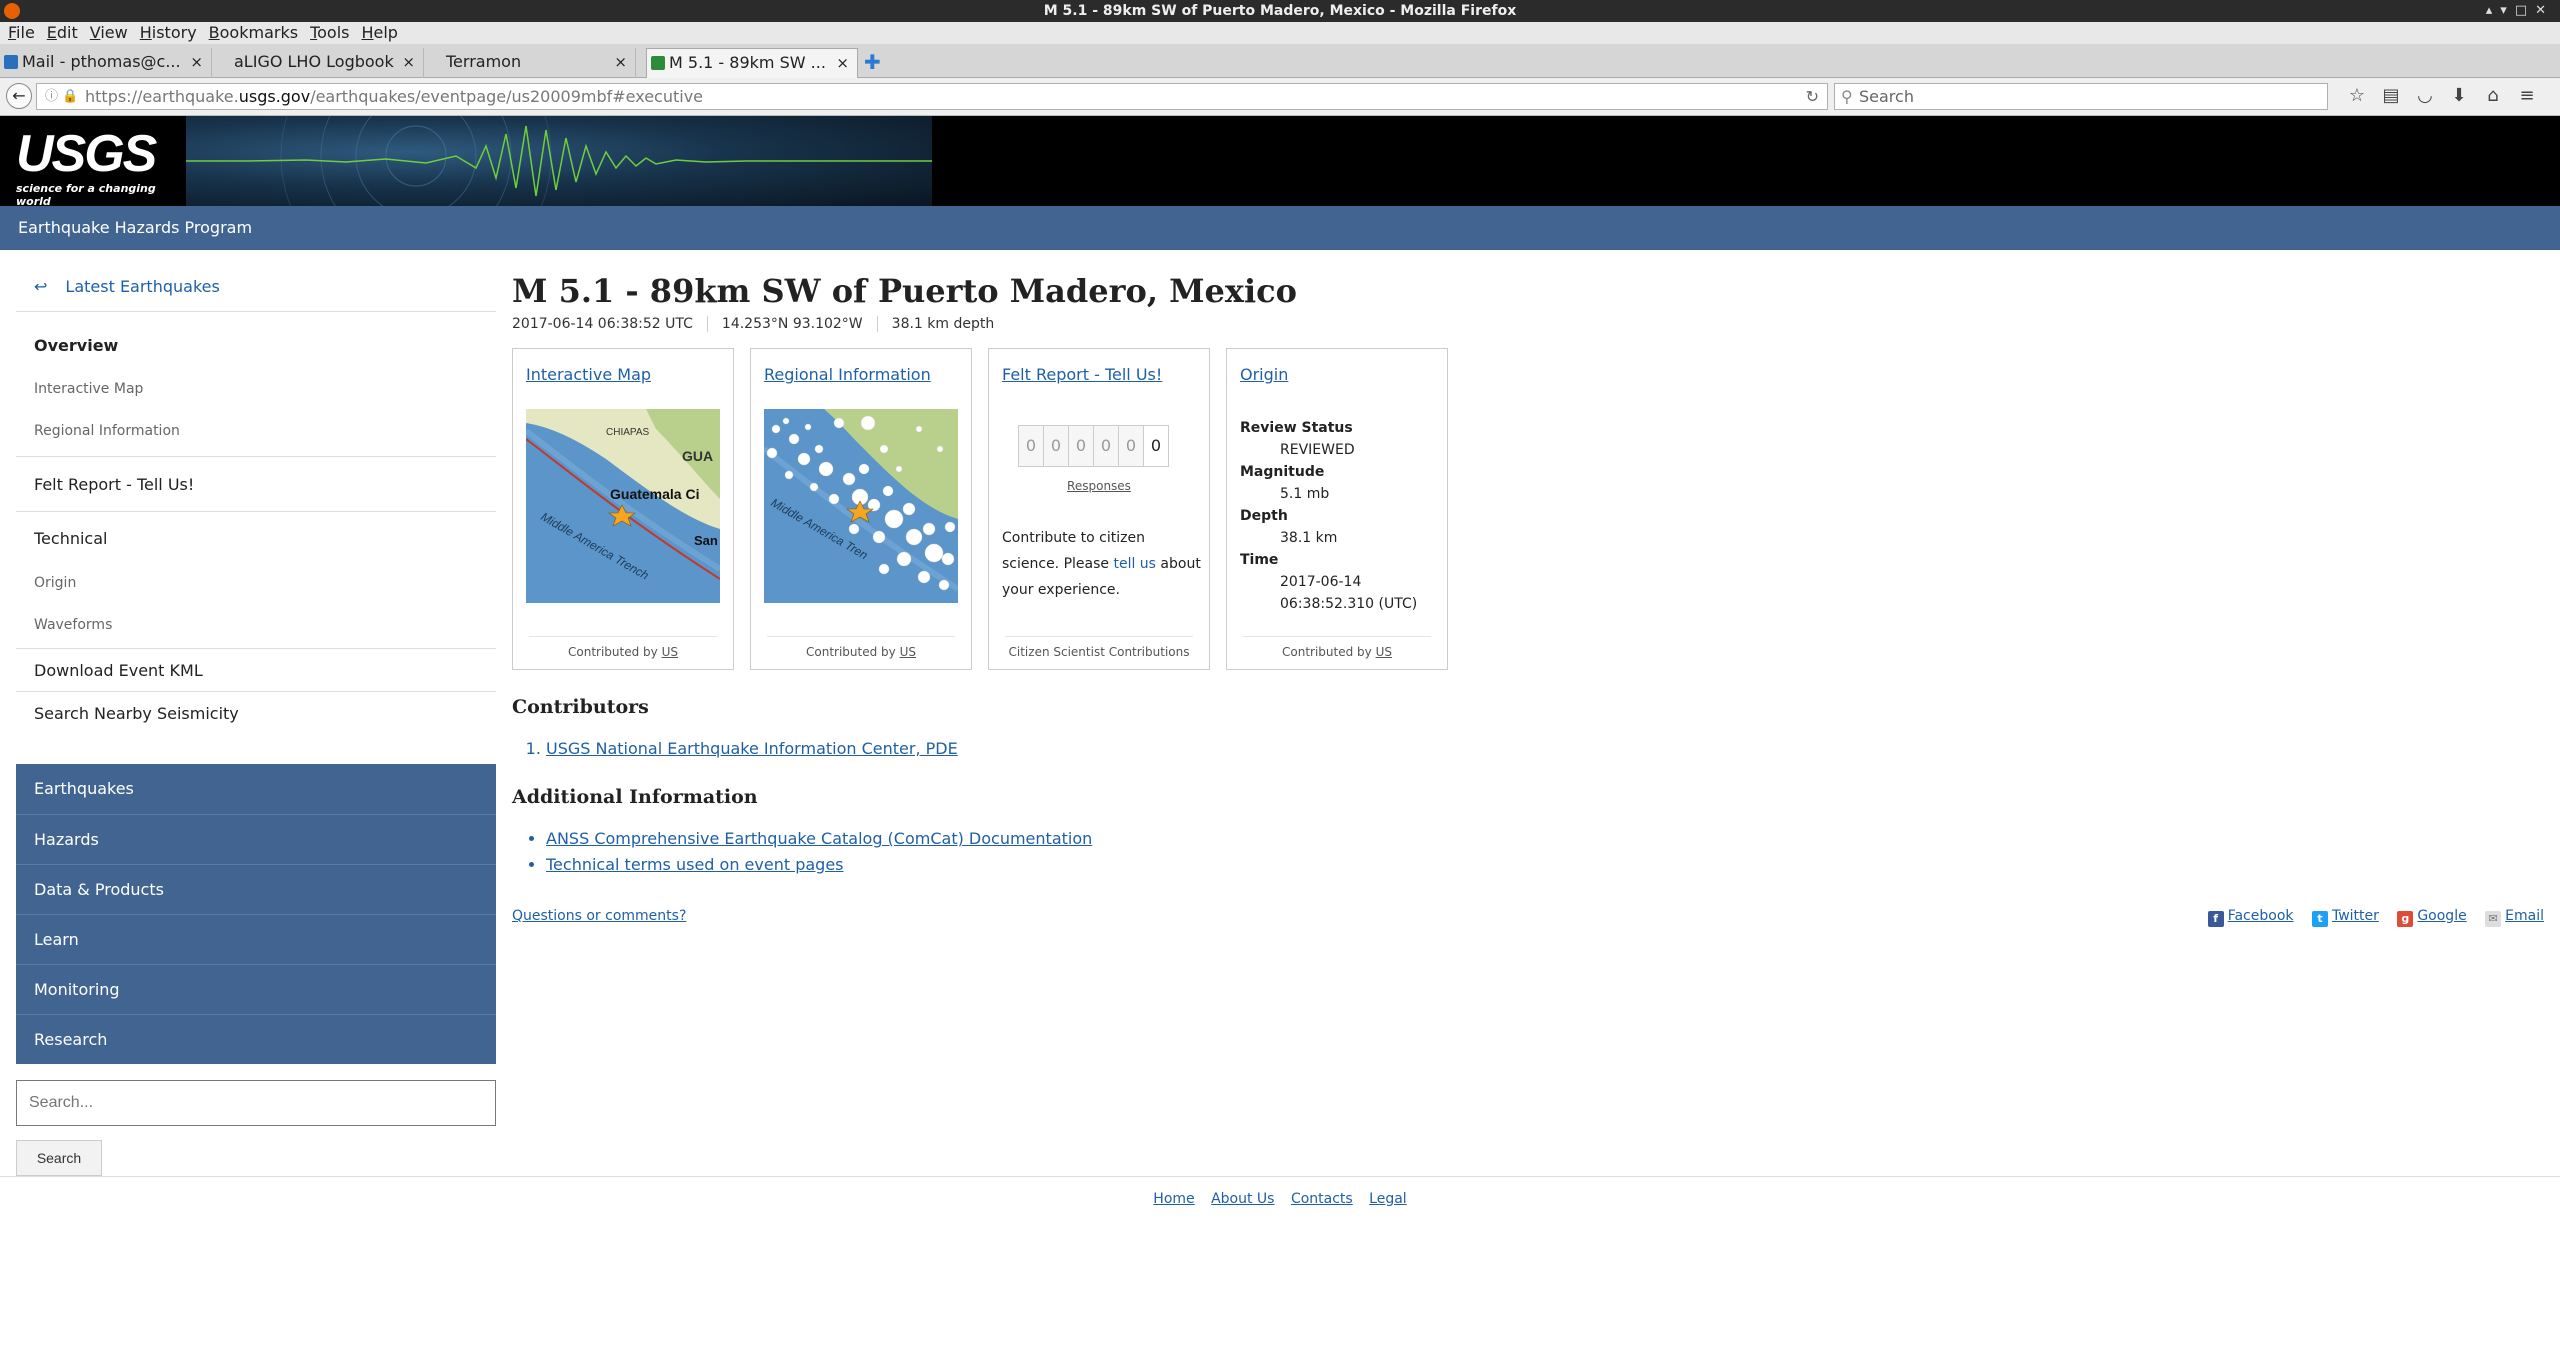  I want to click on regional-information-link: Regional Information, so click(847, 374).